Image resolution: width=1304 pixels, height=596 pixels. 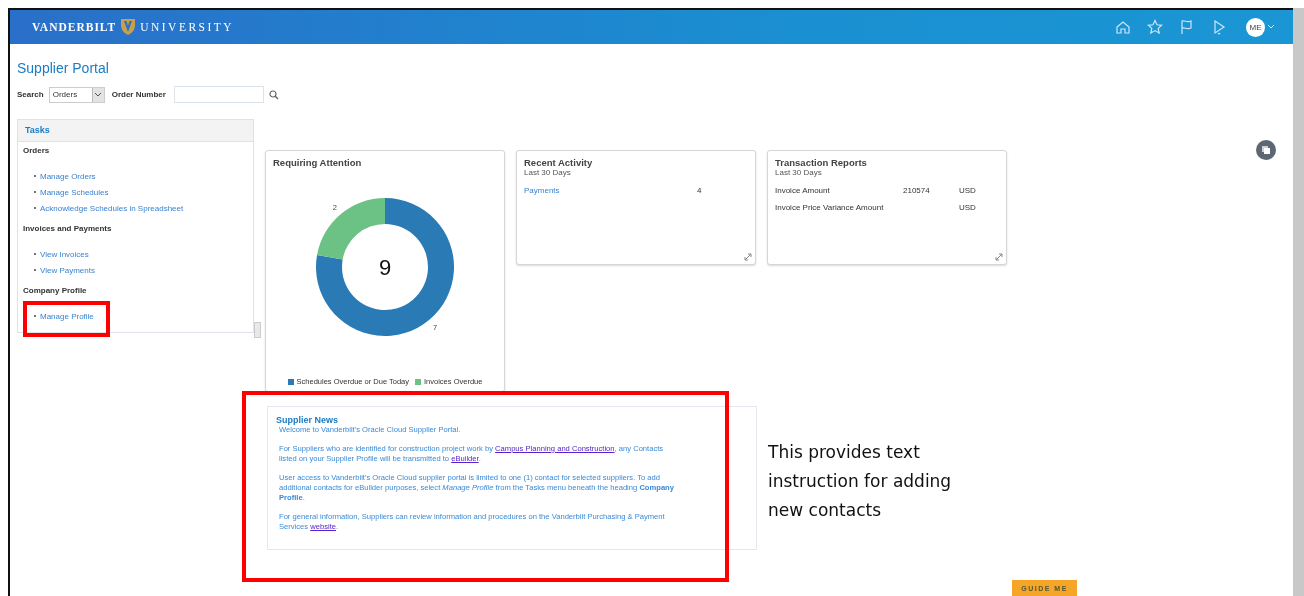 What do you see at coordinates (74, 27) in the screenshot?
I see `brand-name: VANDERBILT` at bounding box center [74, 27].